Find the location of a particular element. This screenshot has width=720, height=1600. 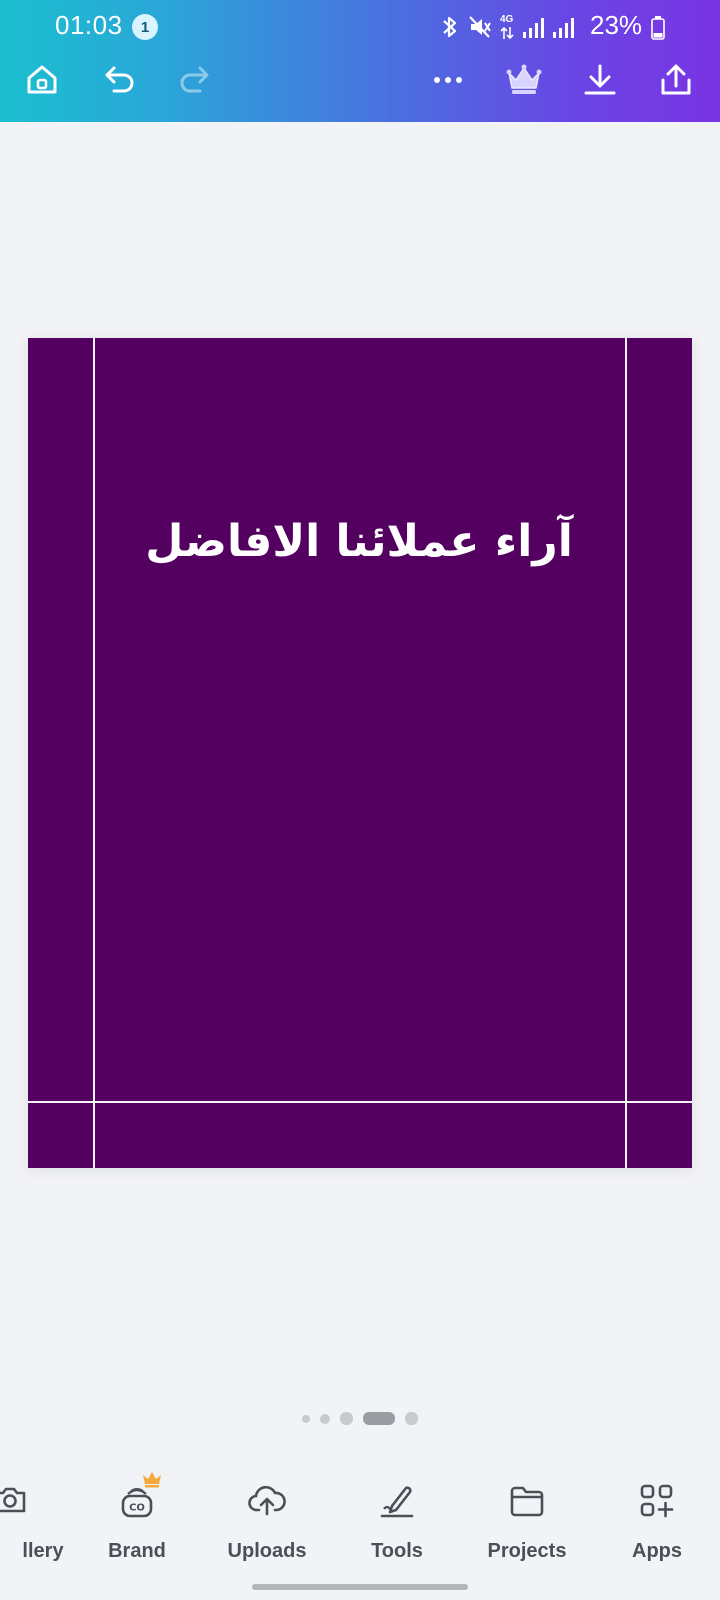

more-icon is located at coordinates (448, 80).